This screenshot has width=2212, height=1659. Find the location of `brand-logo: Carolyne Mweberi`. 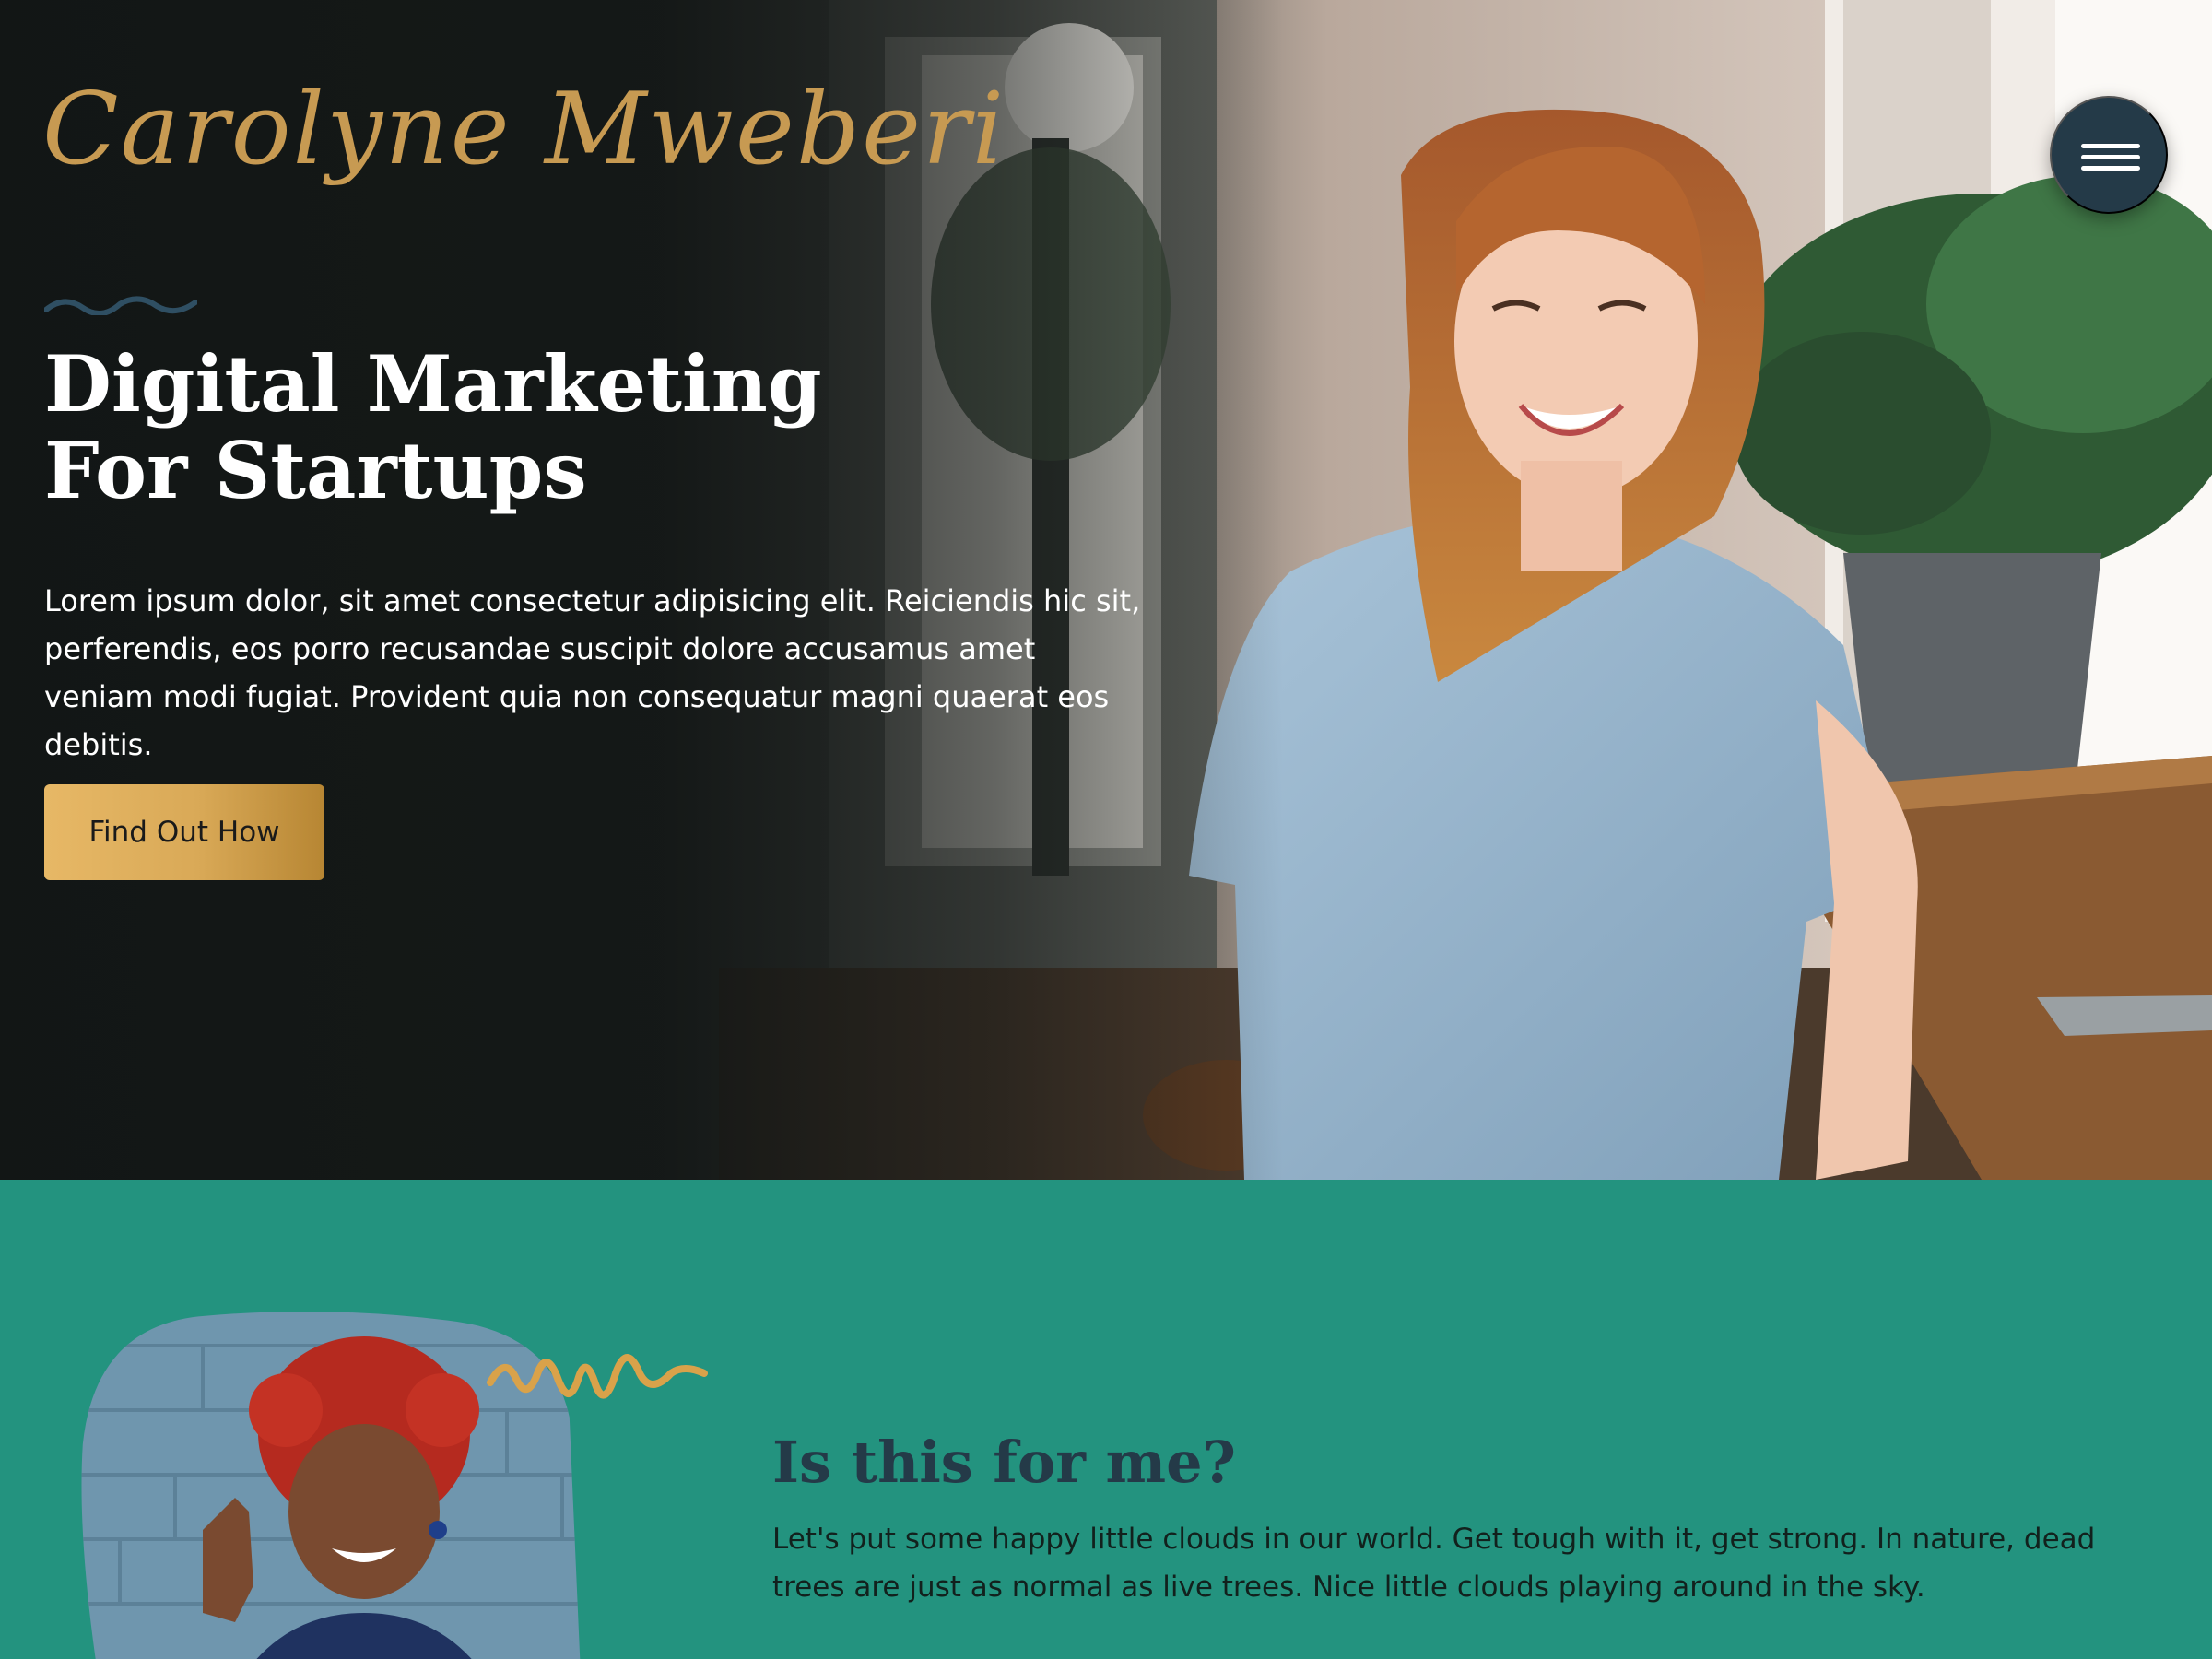

brand-logo: Carolyne Mweberi is located at coordinates (523, 144).